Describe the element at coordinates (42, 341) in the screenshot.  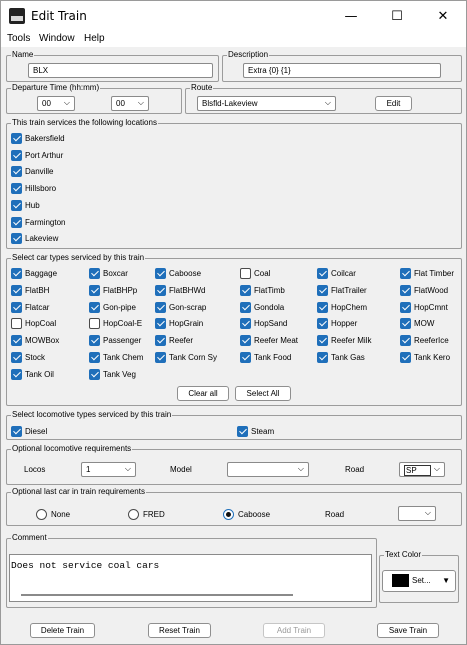
I see `car-type-label: MOWBox` at that location.